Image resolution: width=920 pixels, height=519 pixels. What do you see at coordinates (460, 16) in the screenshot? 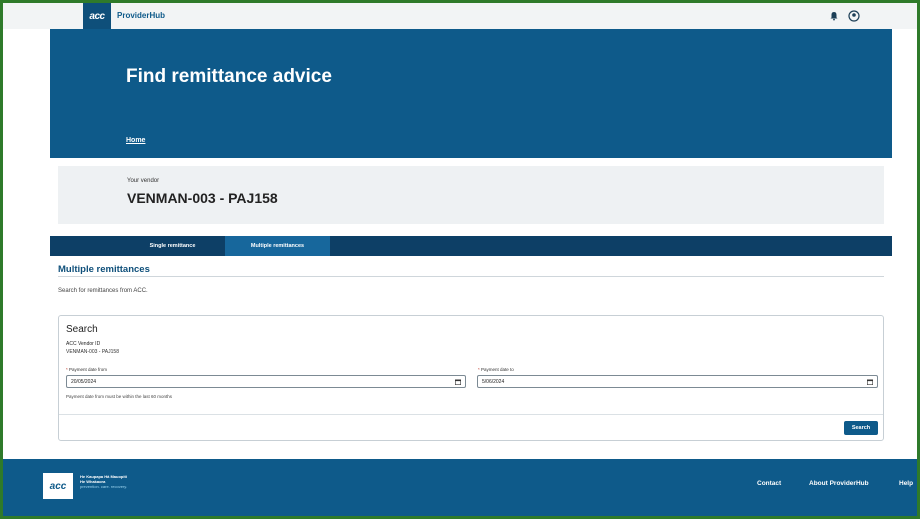
I see `top-bar: acc ProviderHub` at bounding box center [460, 16].